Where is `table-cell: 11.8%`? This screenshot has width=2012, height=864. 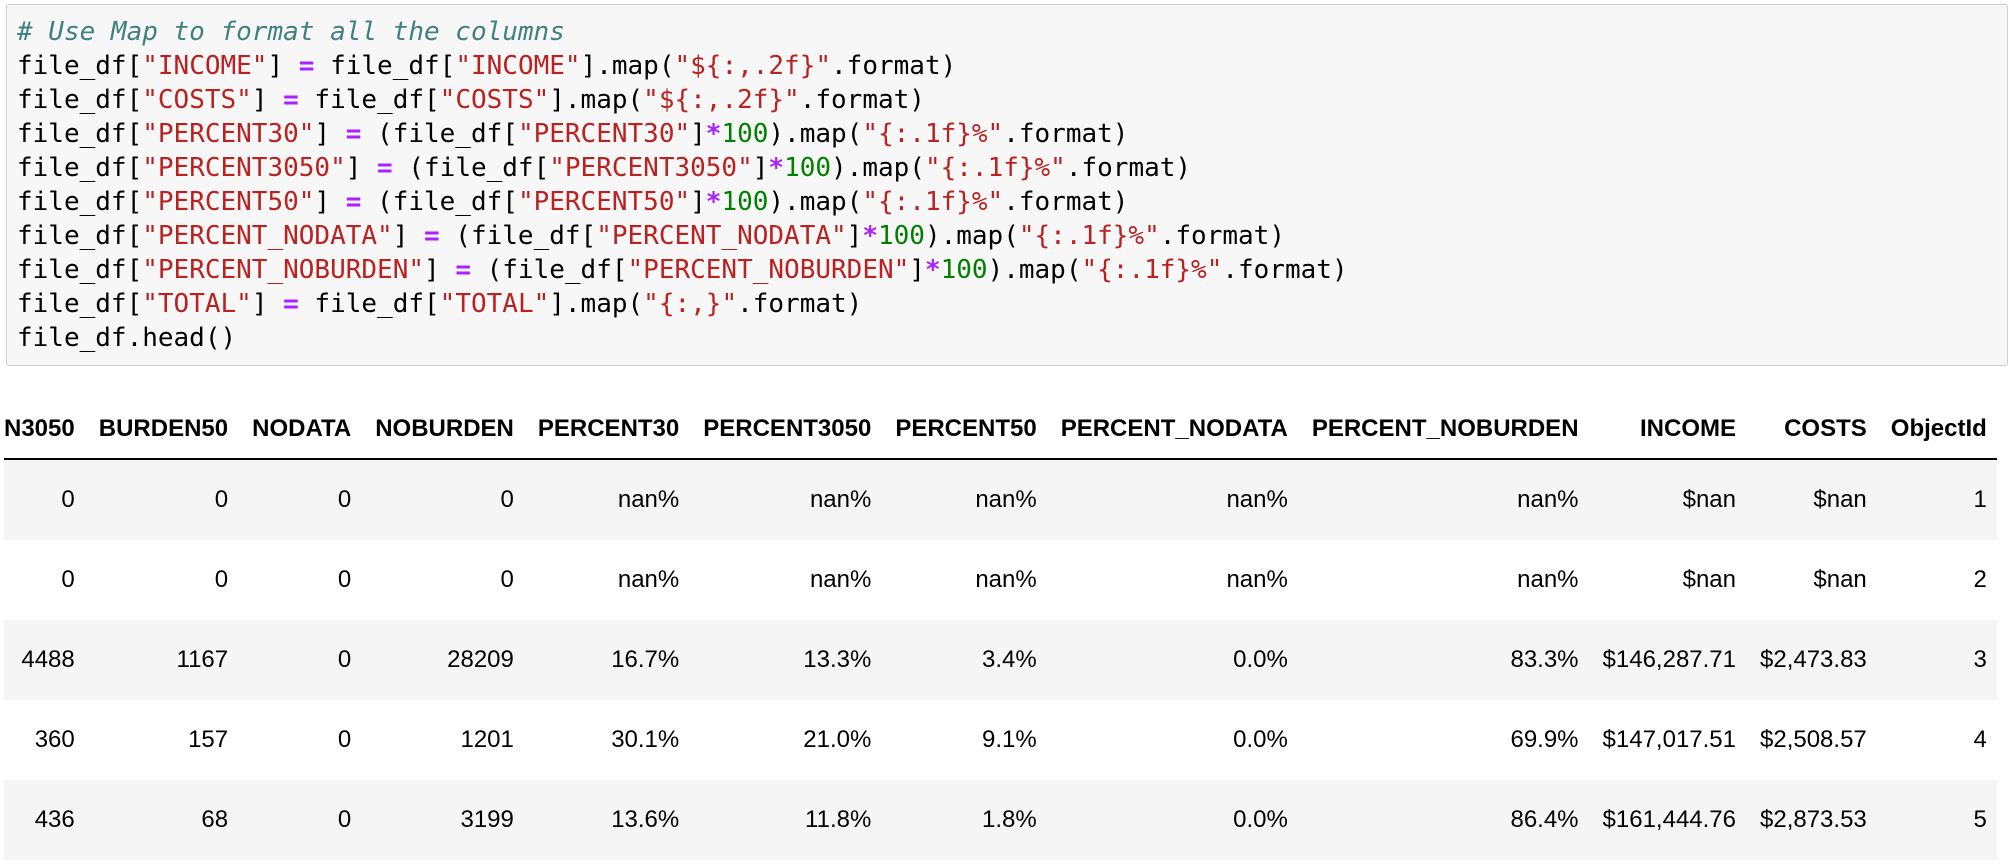 table-cell: 11.8% is located at coordinates (799, 820).